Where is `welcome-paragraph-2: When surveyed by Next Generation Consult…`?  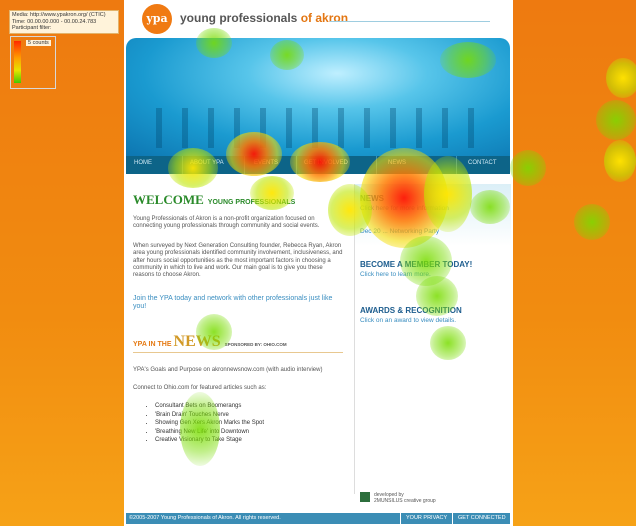 welcome-paragraph-2: When surveyed by Next Generation Consult… is located at coordinates (238, 261).